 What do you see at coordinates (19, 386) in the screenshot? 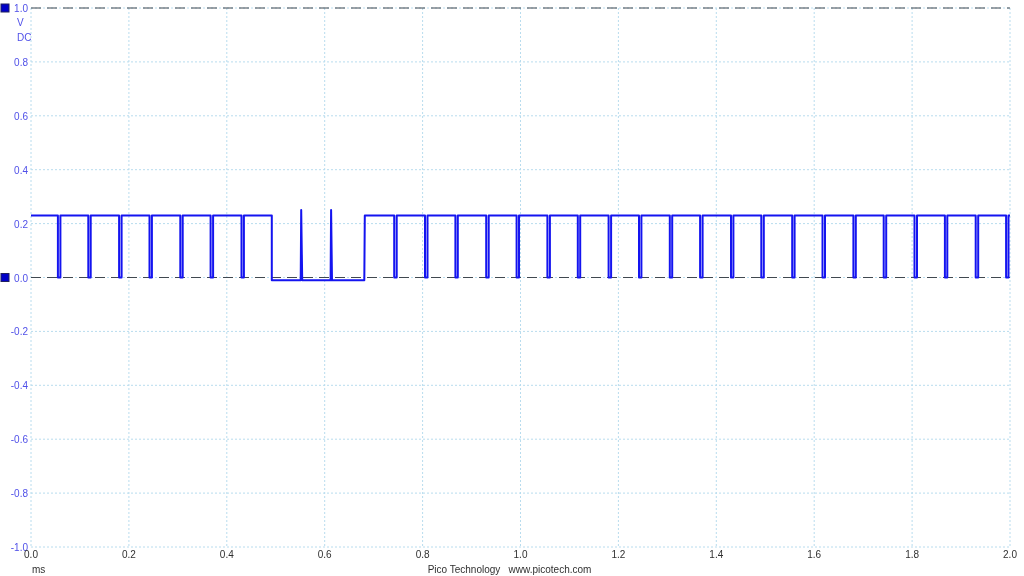
I see `y-axis-tick-label: -0.4` at bounding box center [19, 386].